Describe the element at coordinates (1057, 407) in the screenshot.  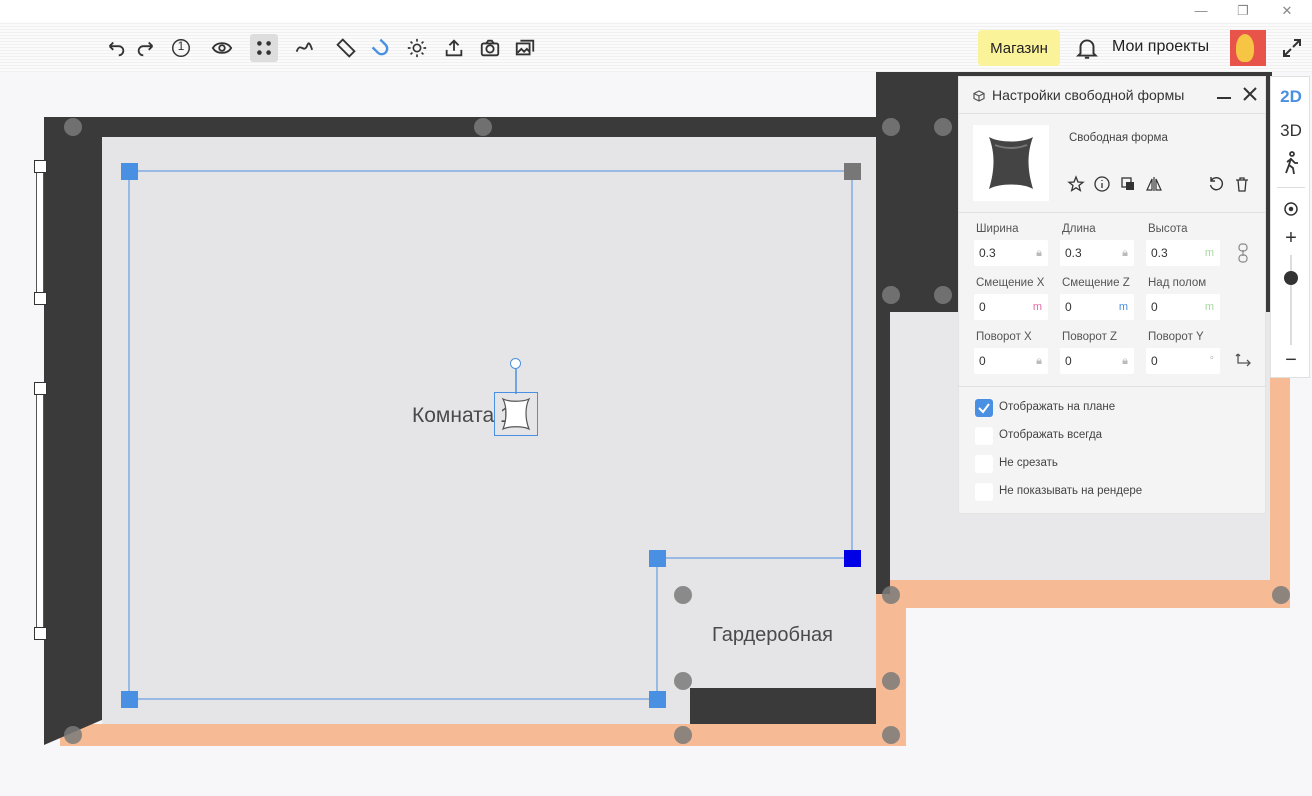
I see `checkbox-label: Отображать на плане` at that location.